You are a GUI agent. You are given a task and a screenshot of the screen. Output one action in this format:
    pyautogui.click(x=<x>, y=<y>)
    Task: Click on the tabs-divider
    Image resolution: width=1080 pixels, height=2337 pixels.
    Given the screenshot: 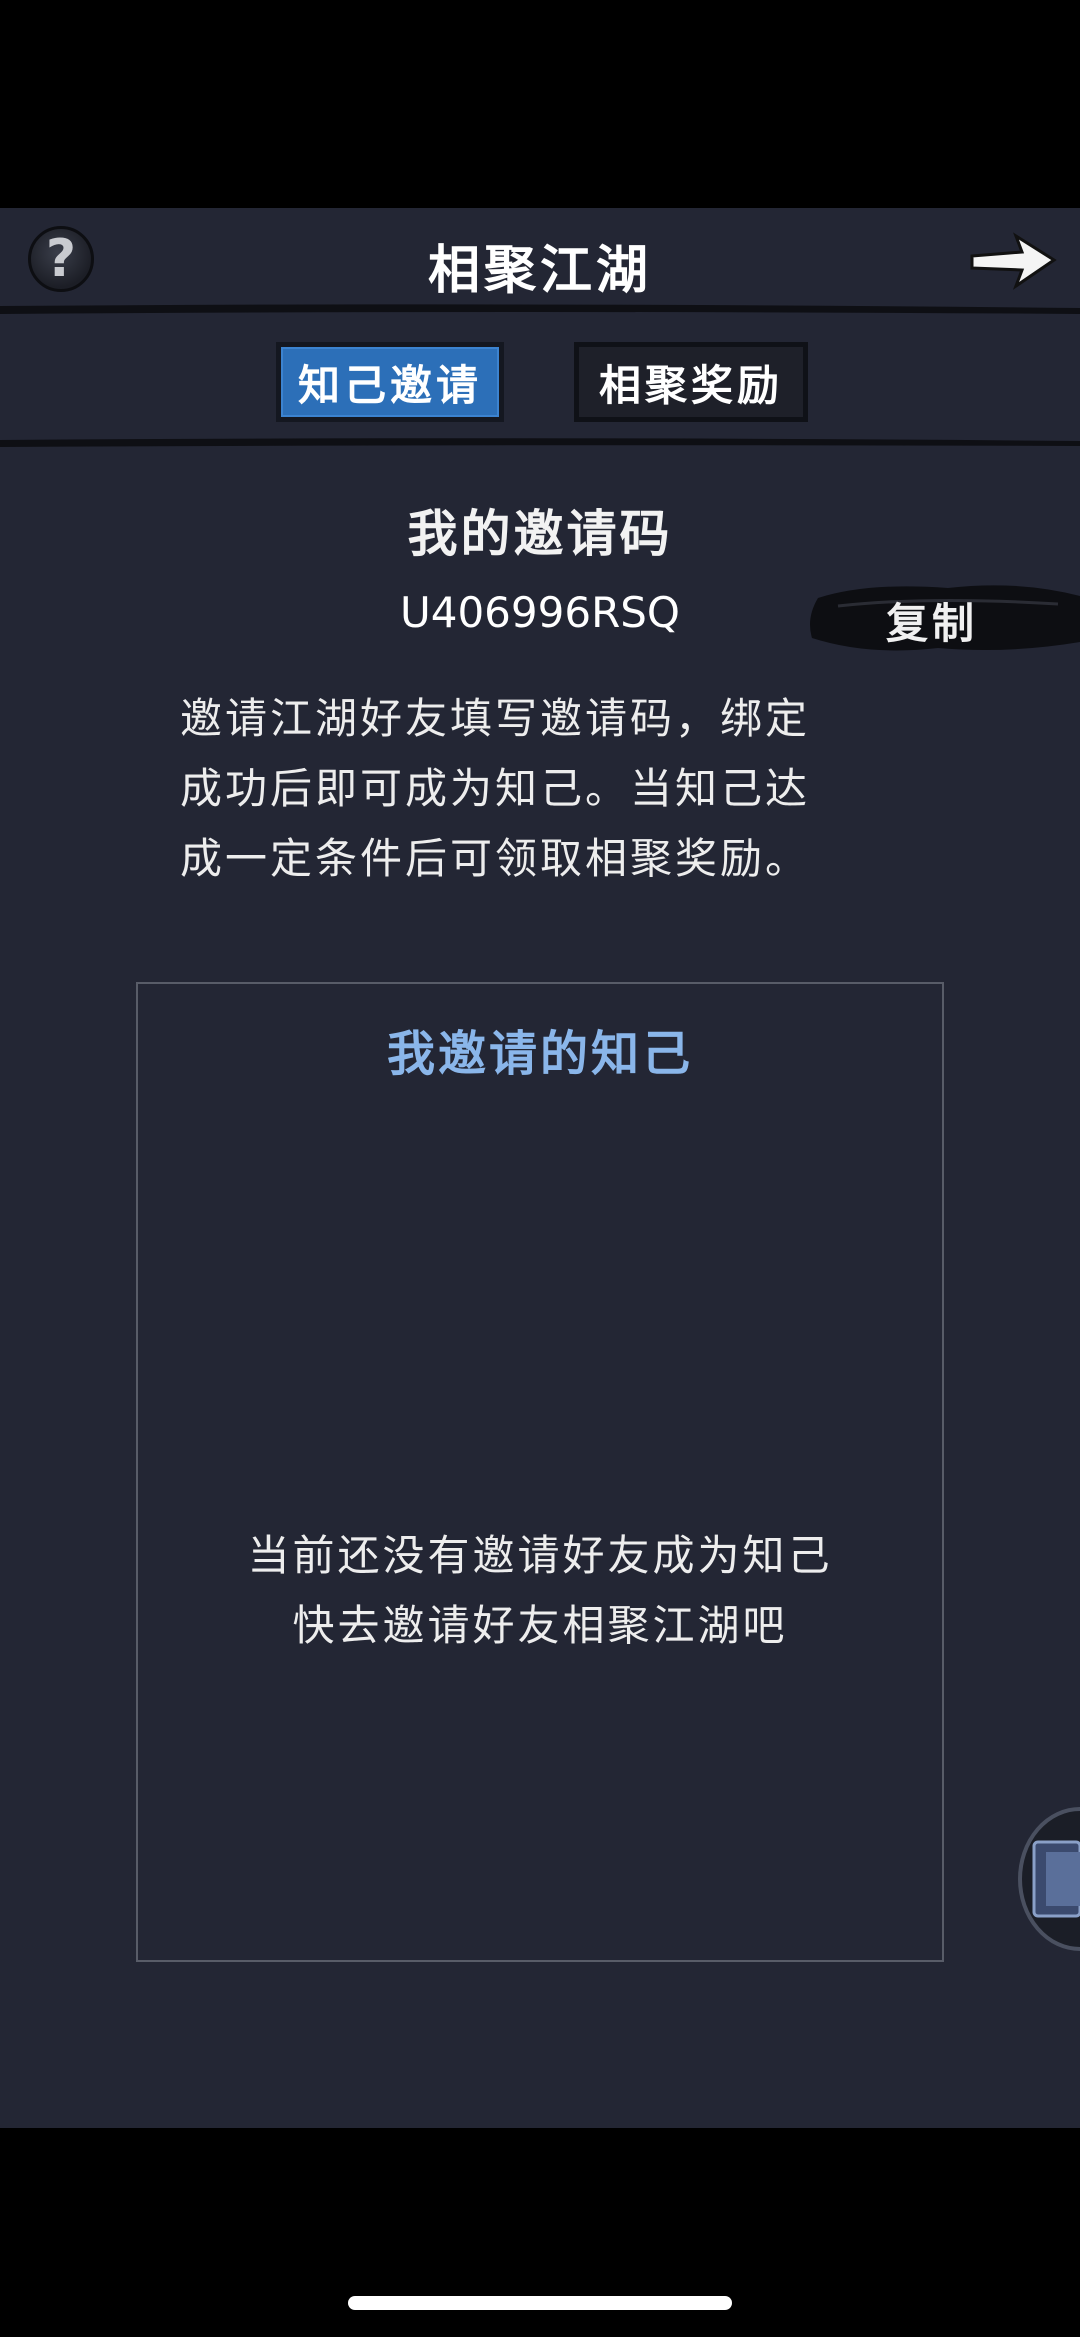 What is the action you would take?
    pyautogui.click(x=540, y=442)
    